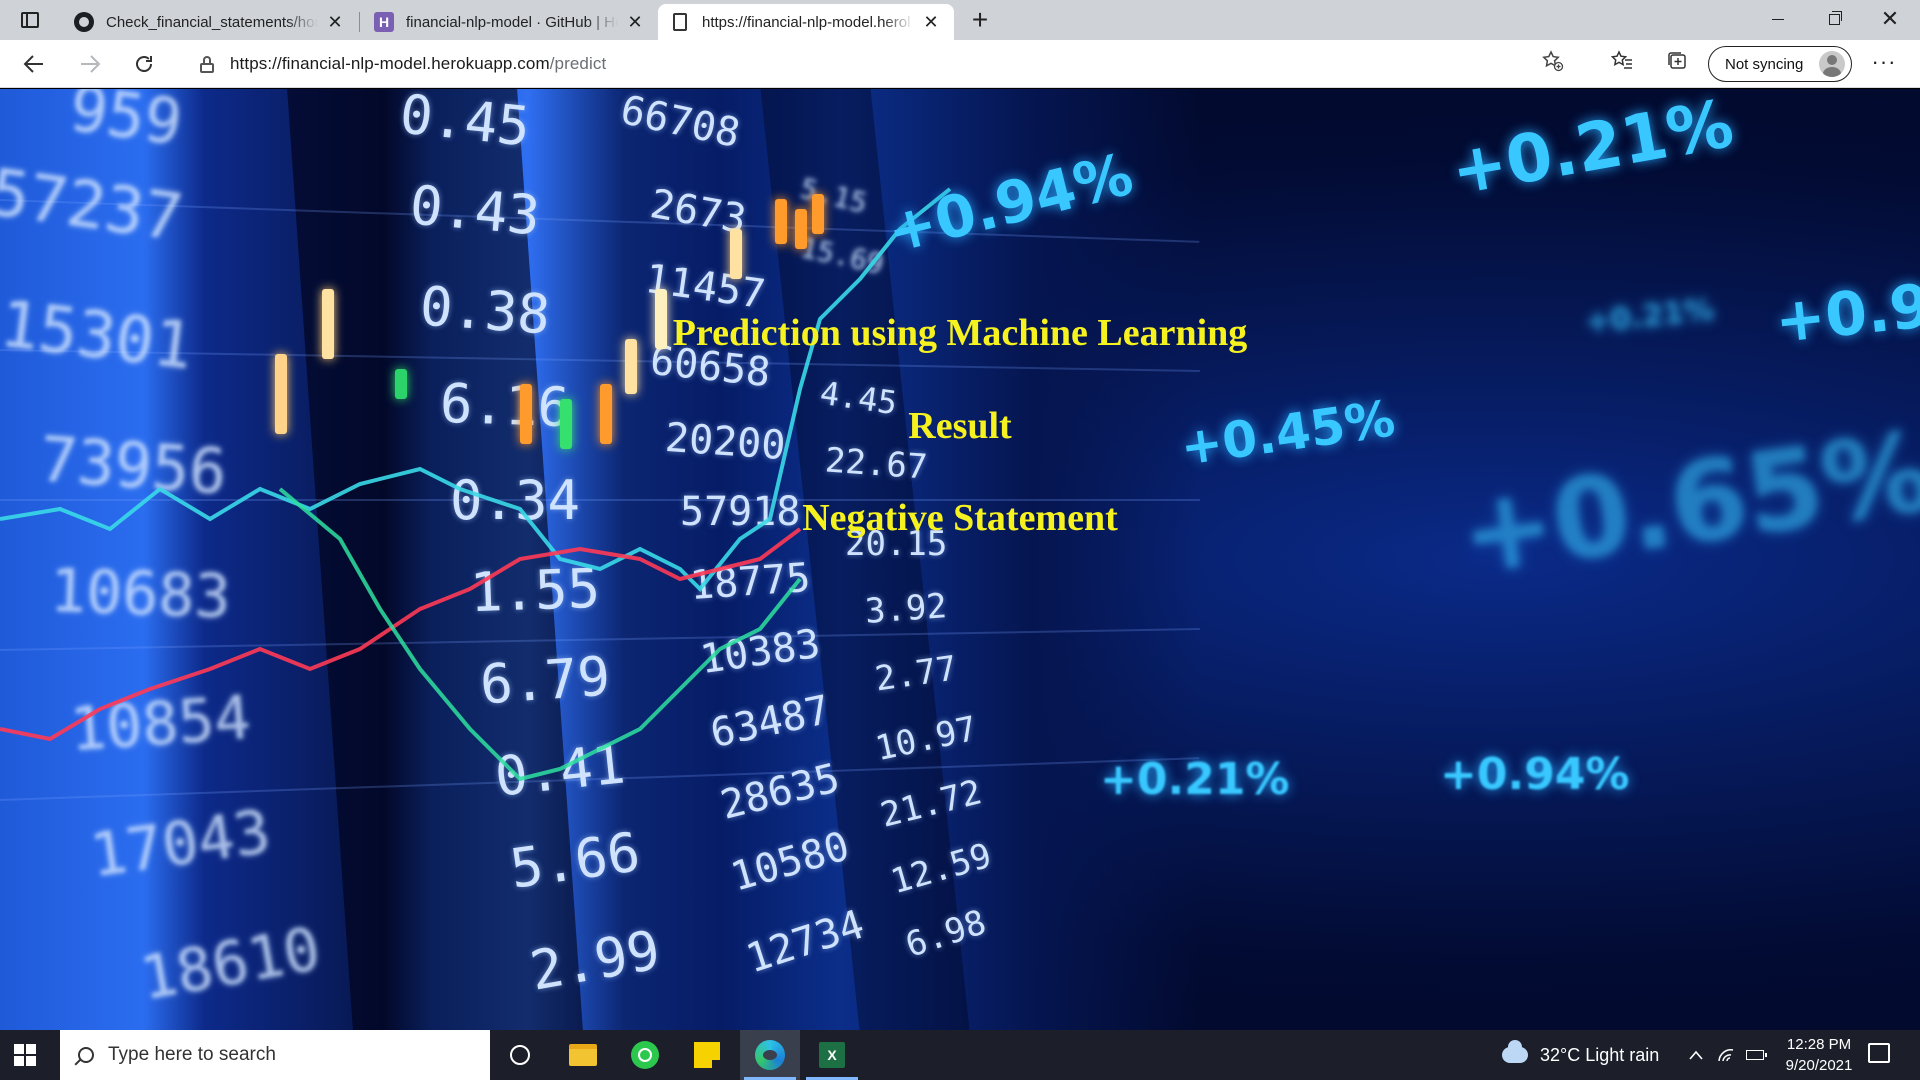 The width and height of the screenshot is (1920, 1080). Describe the element at coordinates (680, 22) in the screenshot. I see `page-icon` at that location.